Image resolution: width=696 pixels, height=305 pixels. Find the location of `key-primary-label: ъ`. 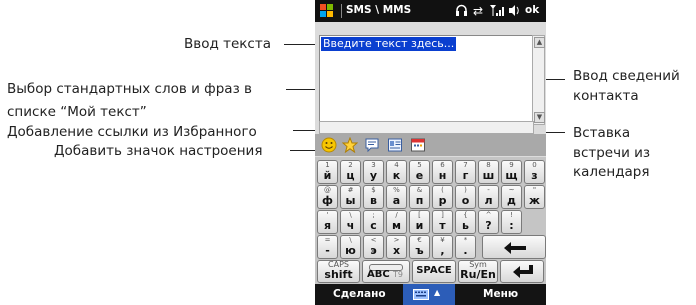

key-primary-label: ъ is located at coordinates (419, 250).